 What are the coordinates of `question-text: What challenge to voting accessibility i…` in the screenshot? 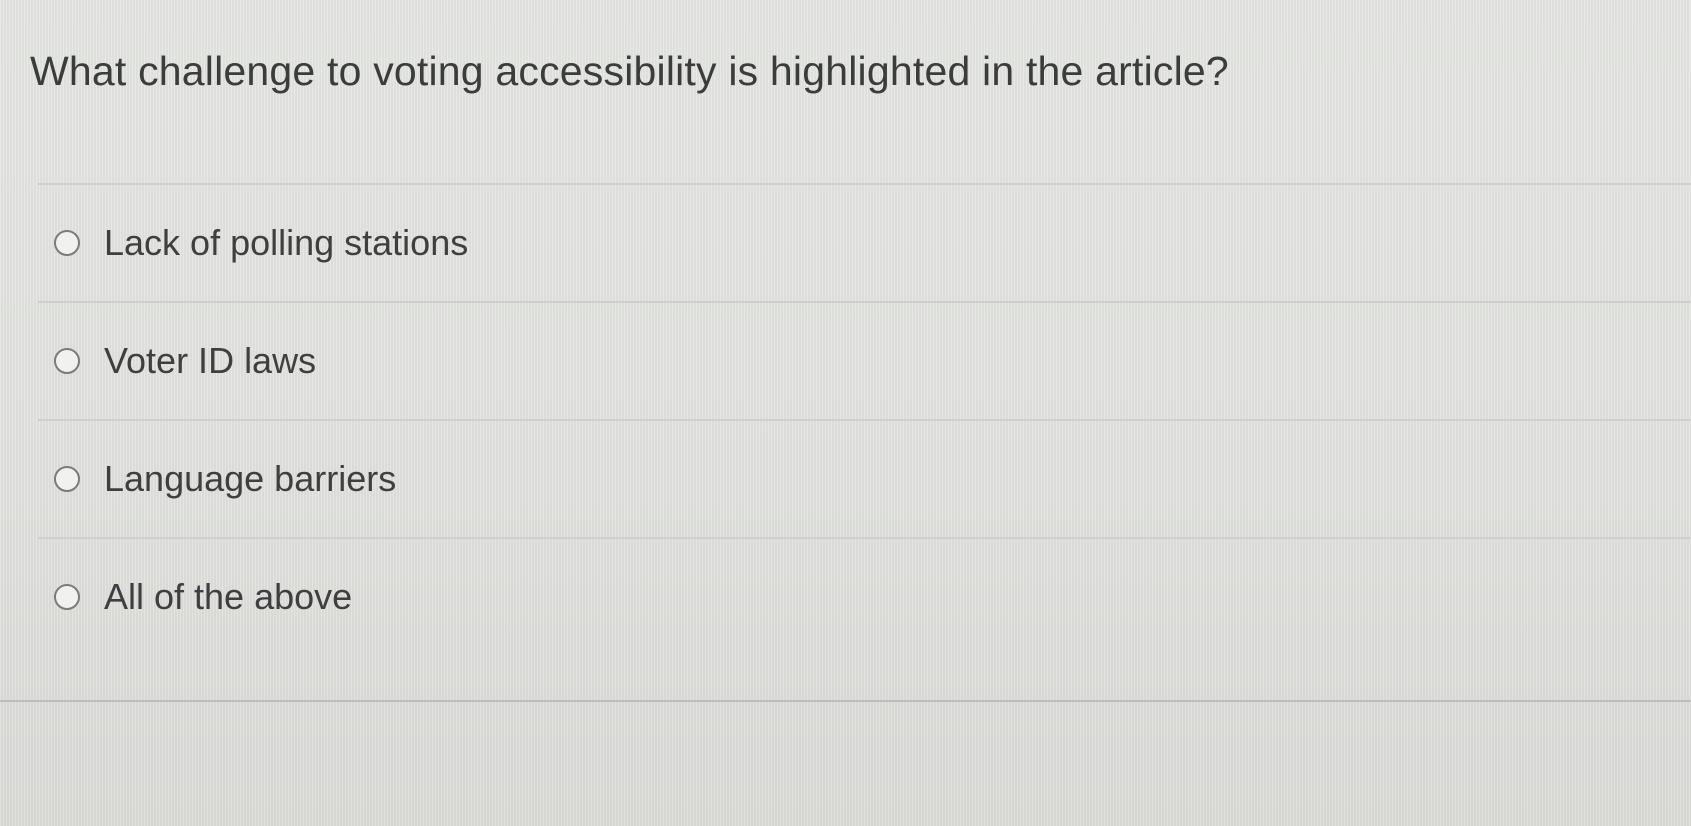 It's located at (629, 71).